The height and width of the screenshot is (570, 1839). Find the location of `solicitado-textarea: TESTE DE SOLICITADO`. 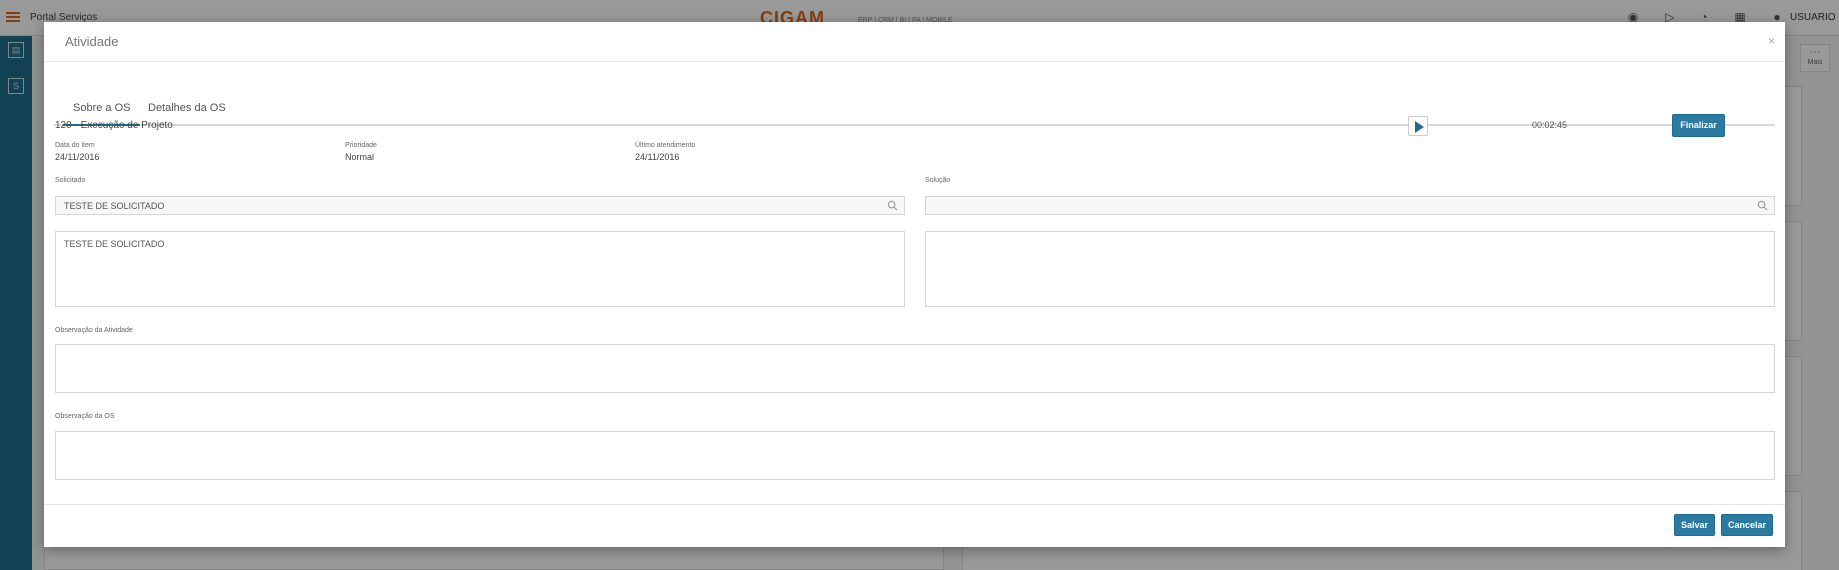

solicitado-textarea: TESTE DE SOLICITADO is located at coordinates (480, 269).